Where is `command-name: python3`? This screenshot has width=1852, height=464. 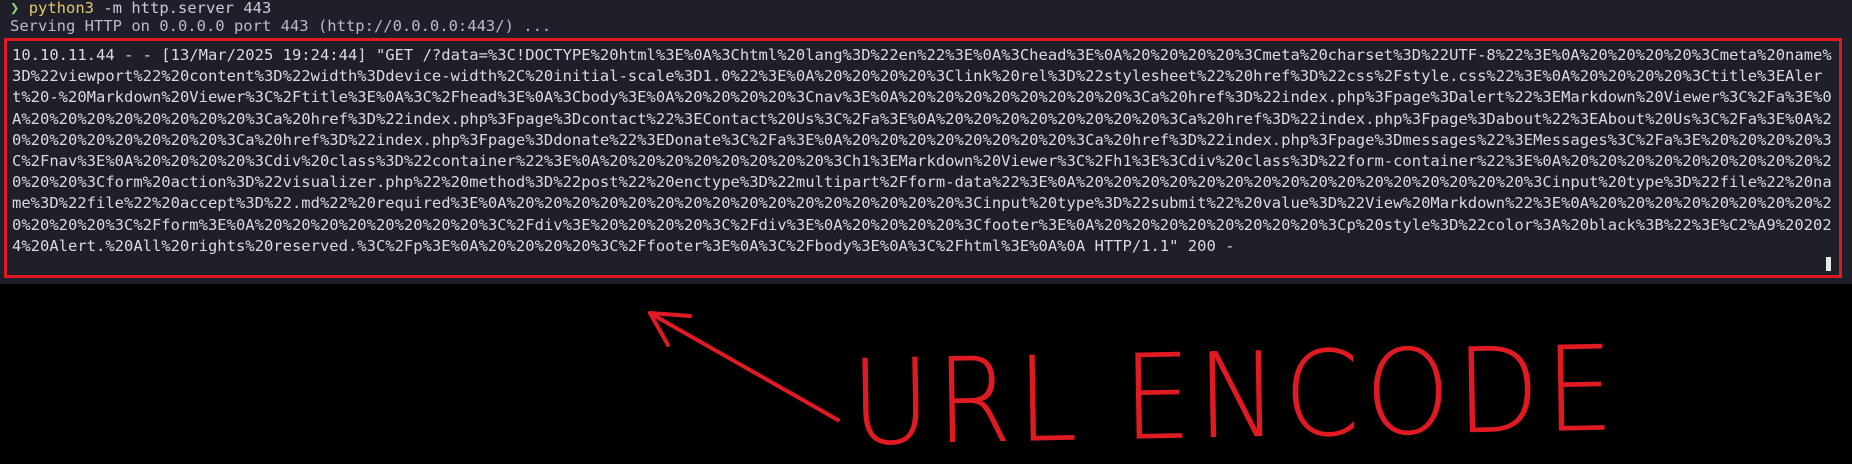 command-name: python3 is located at coordinates (61, 8).